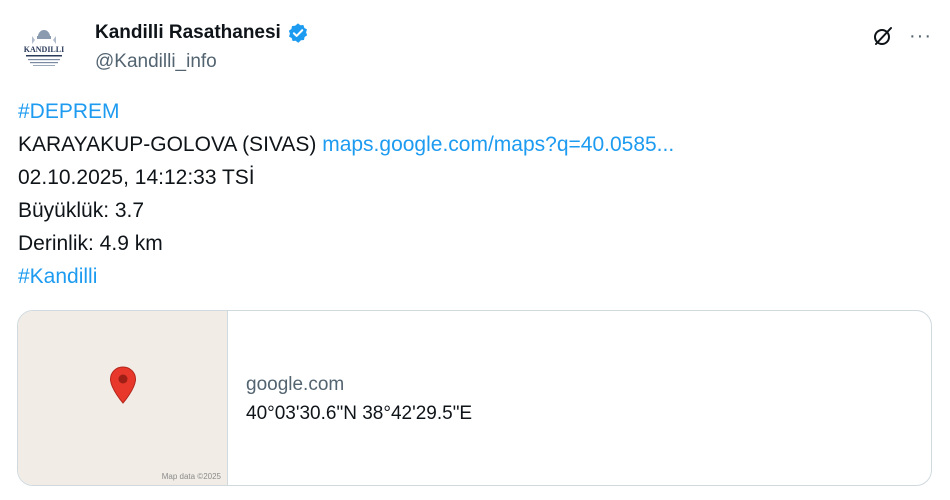 The image size is (950, 500). I want to click on datetime-text: 02.10.2025, 14:12:33 TSİ, so click(136, 177).